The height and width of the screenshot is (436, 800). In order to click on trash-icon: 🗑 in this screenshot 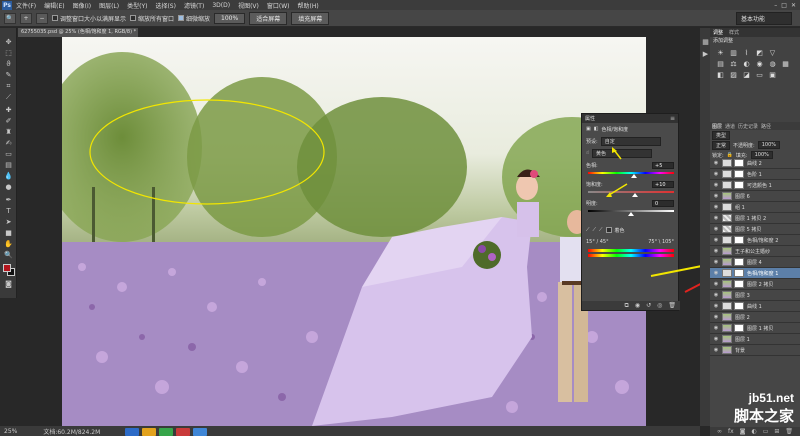, I will do `click(789, 431)`.